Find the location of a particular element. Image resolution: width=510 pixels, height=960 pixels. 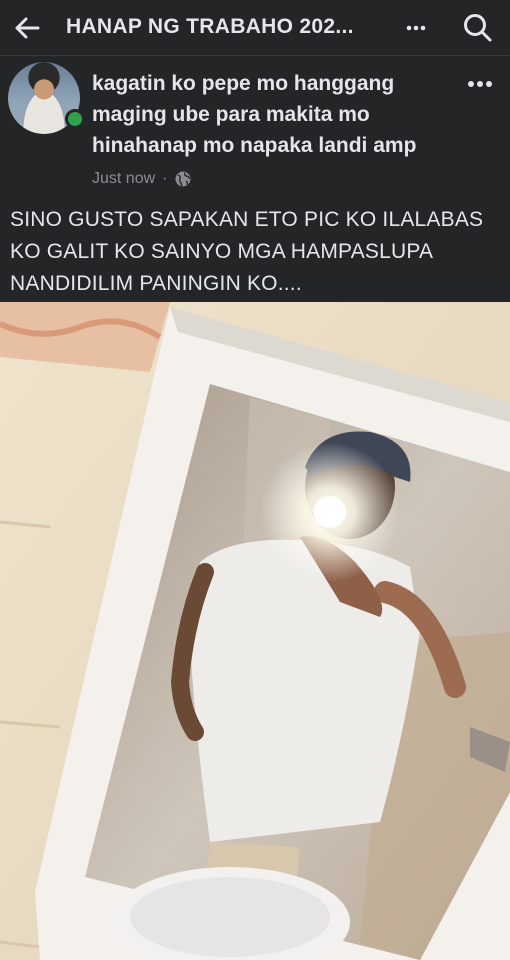

search-button is located at coordinates (478, 28).